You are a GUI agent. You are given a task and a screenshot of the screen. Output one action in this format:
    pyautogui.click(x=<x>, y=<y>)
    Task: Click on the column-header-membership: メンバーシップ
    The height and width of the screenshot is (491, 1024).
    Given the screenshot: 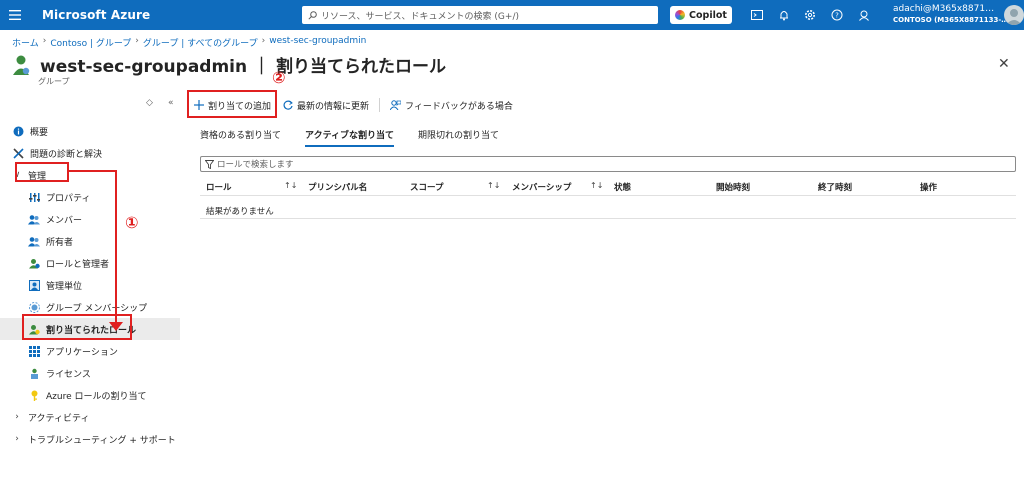 What is the action you would take?
    pyautogui.click(x=541, y=187)
    